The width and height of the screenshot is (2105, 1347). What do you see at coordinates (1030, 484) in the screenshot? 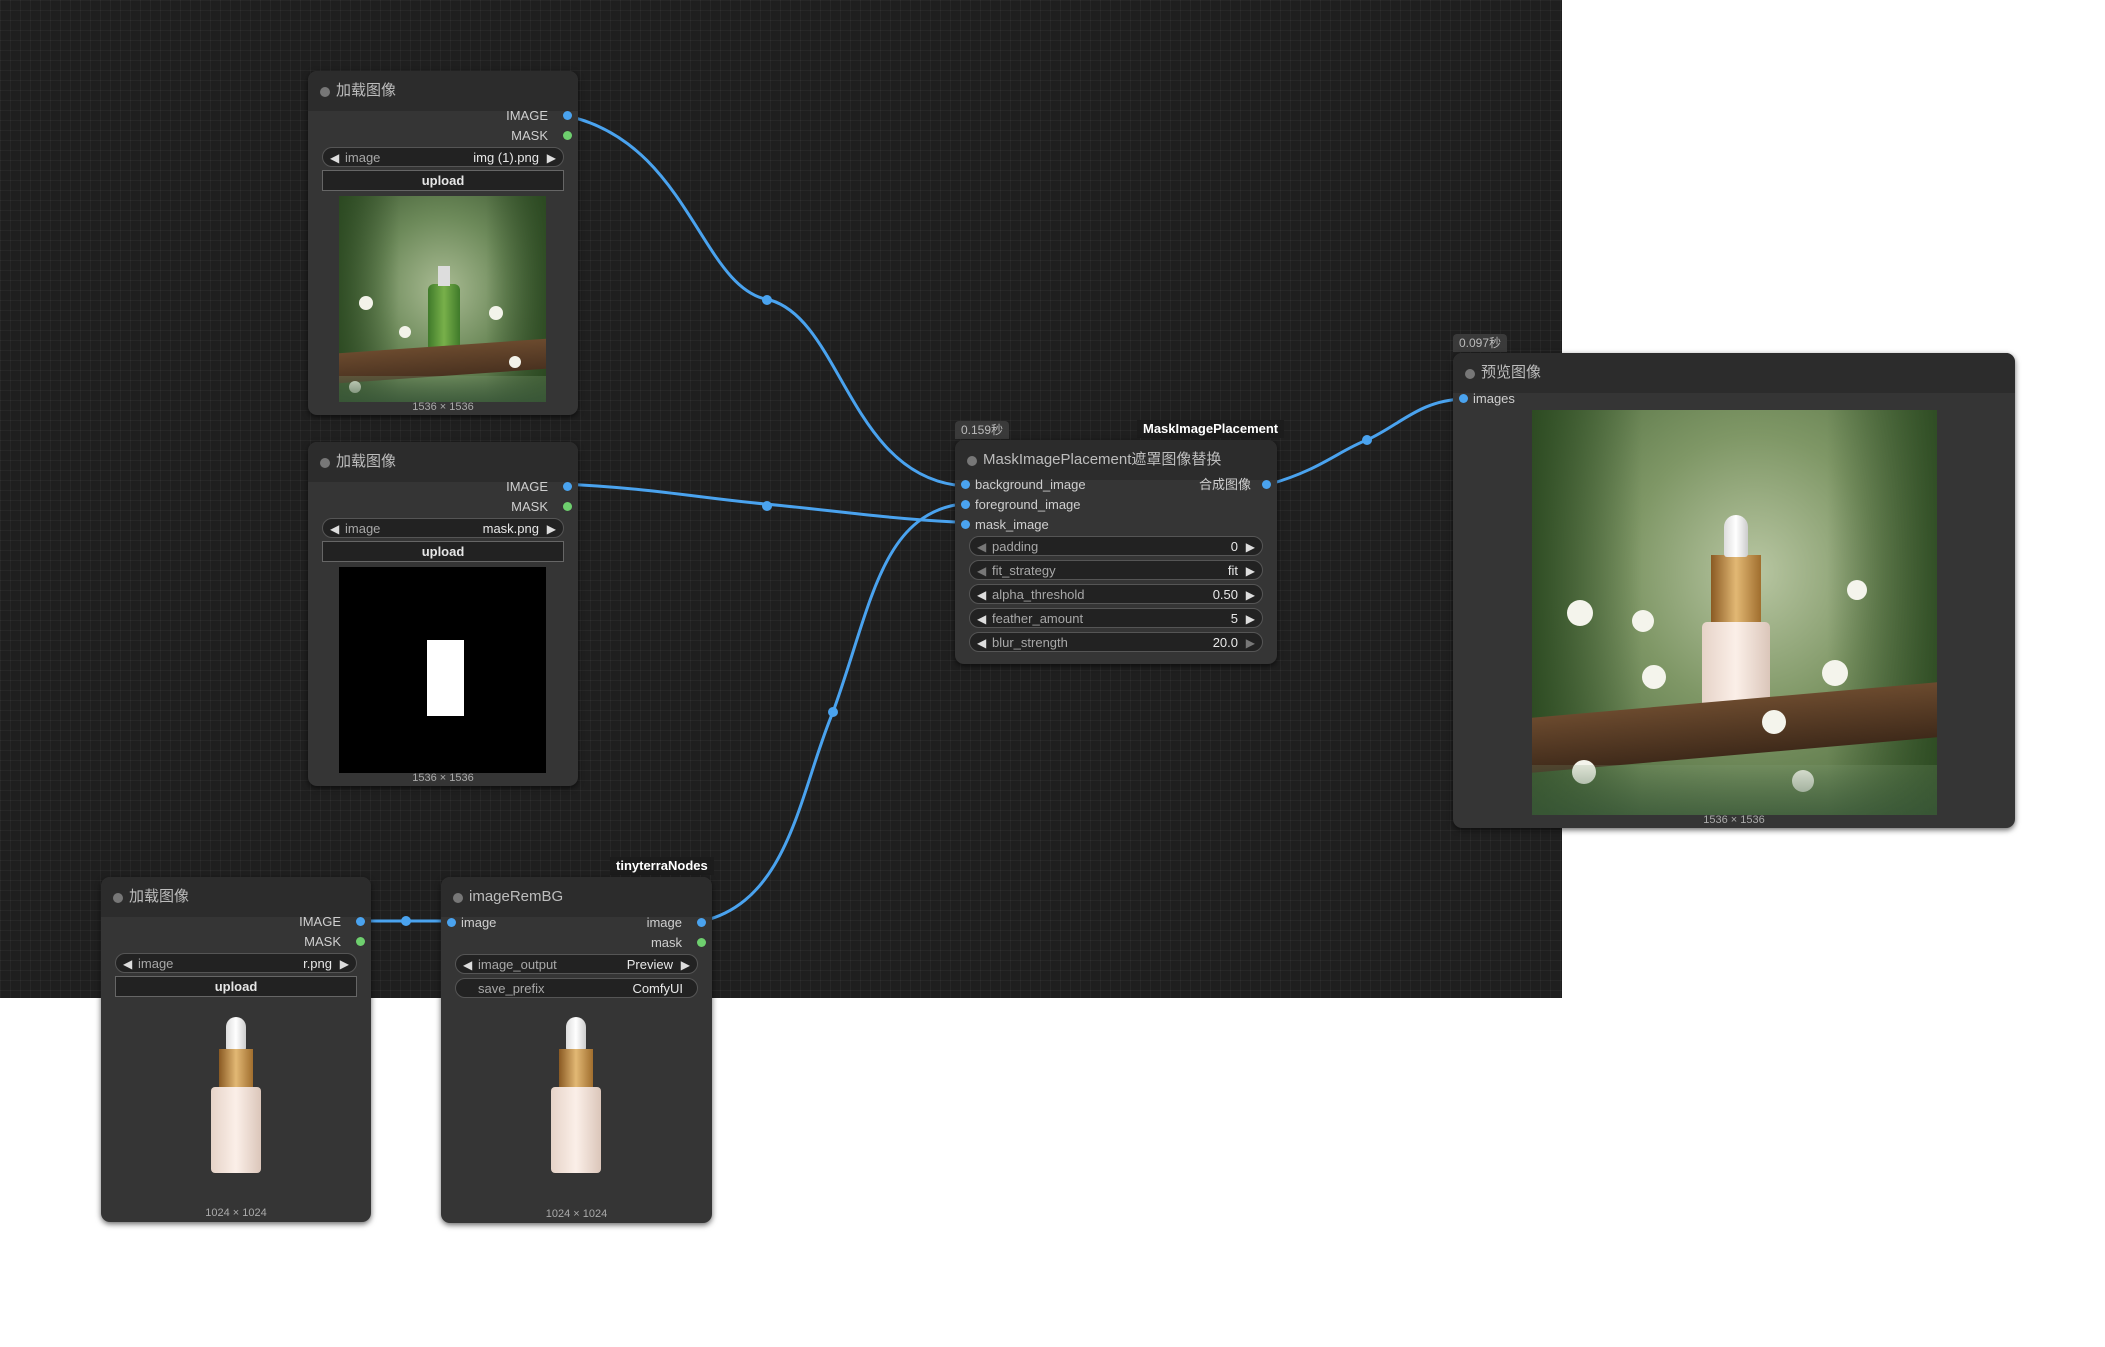
I see `input-background-label: background_image` at bounding box center [1030, 484].